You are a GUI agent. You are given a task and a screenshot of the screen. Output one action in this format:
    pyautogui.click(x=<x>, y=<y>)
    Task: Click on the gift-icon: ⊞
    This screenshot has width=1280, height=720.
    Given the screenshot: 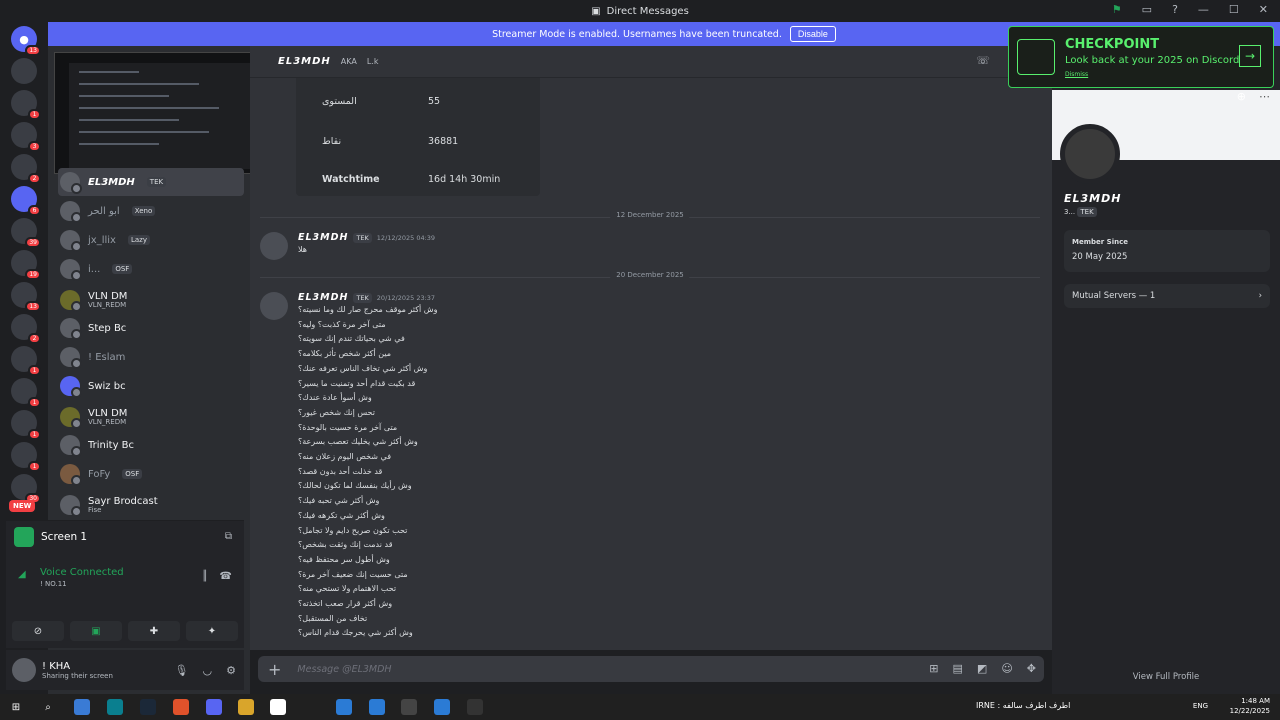 What is the action you would take?
    pyautogui.click(x=933, y=668)
    